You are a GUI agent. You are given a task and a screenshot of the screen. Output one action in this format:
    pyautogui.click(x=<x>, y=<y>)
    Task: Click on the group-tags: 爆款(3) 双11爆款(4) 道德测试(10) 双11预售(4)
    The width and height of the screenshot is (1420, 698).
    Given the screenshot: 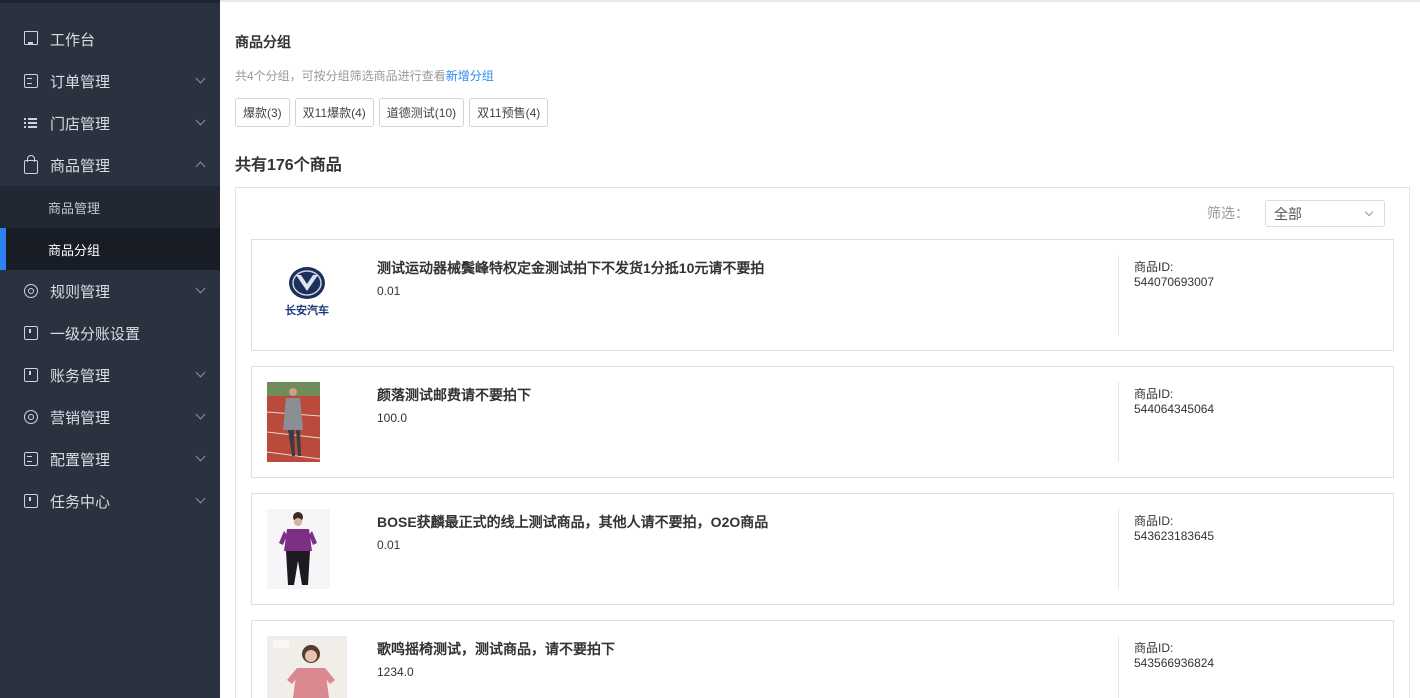 What is the action you would take?
    pyautogui.click(x=392, y=112)
    